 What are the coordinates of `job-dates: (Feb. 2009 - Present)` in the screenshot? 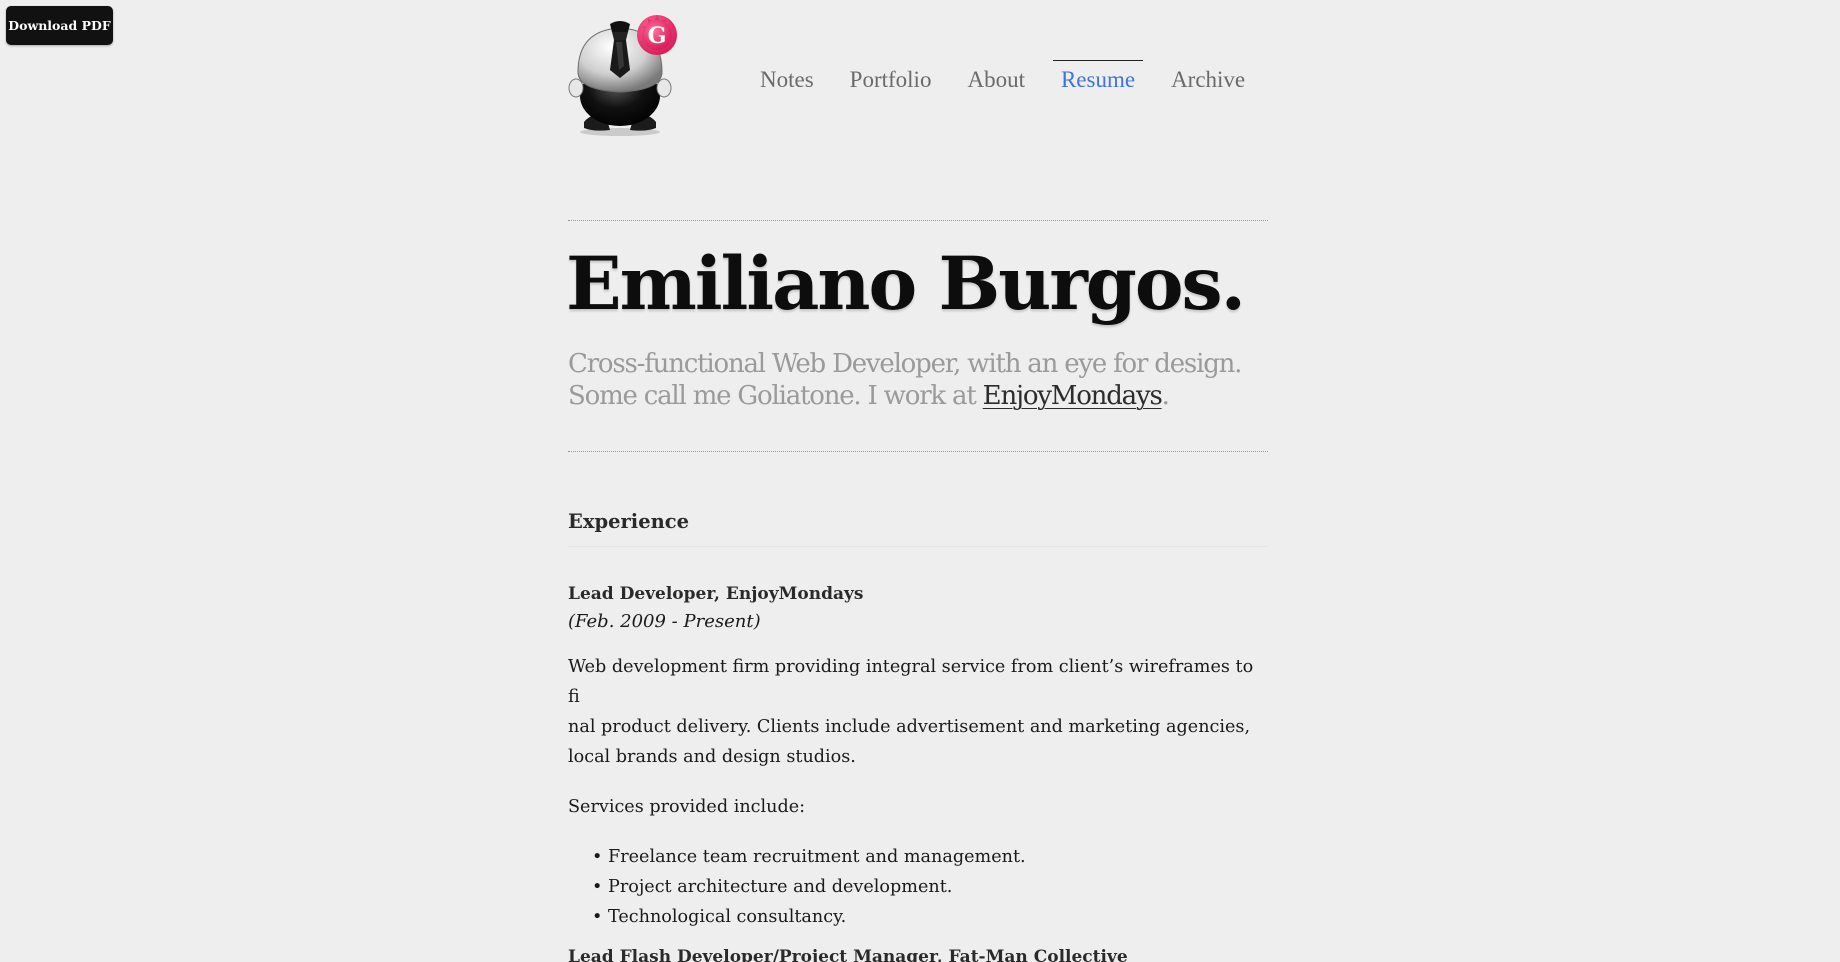 It's located at (664, 621).